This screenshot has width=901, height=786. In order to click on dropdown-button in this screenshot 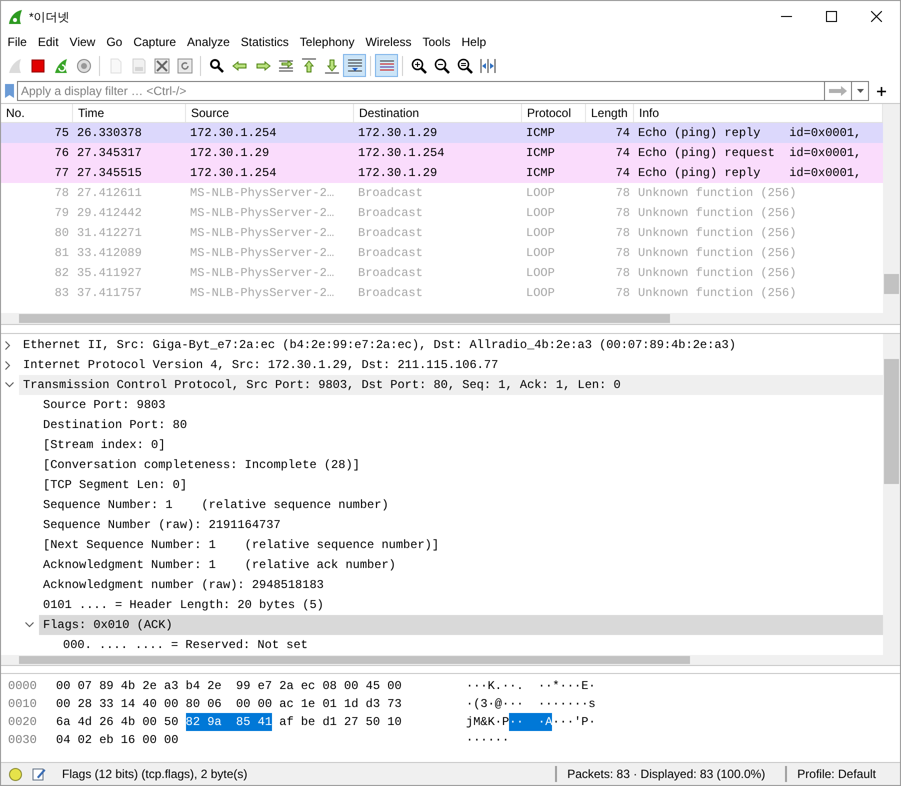, I will do `click(860, 91)`.